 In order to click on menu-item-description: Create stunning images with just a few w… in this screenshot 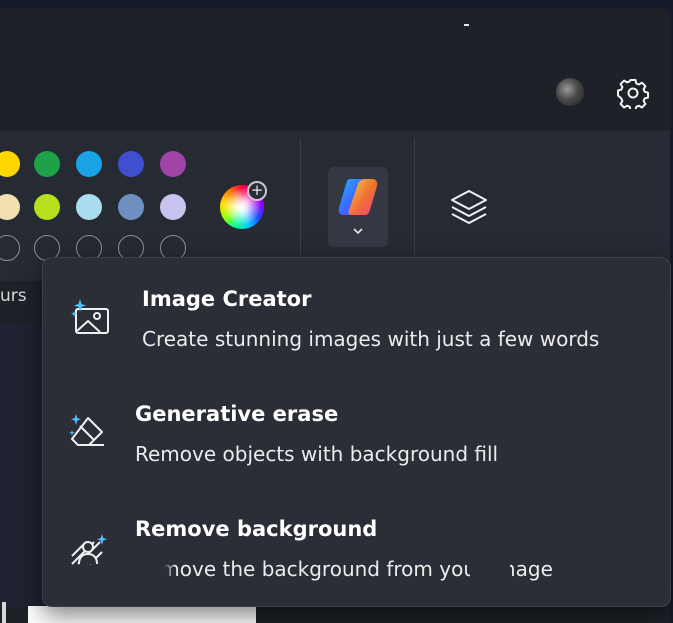, I will do `click(370, 339)`.